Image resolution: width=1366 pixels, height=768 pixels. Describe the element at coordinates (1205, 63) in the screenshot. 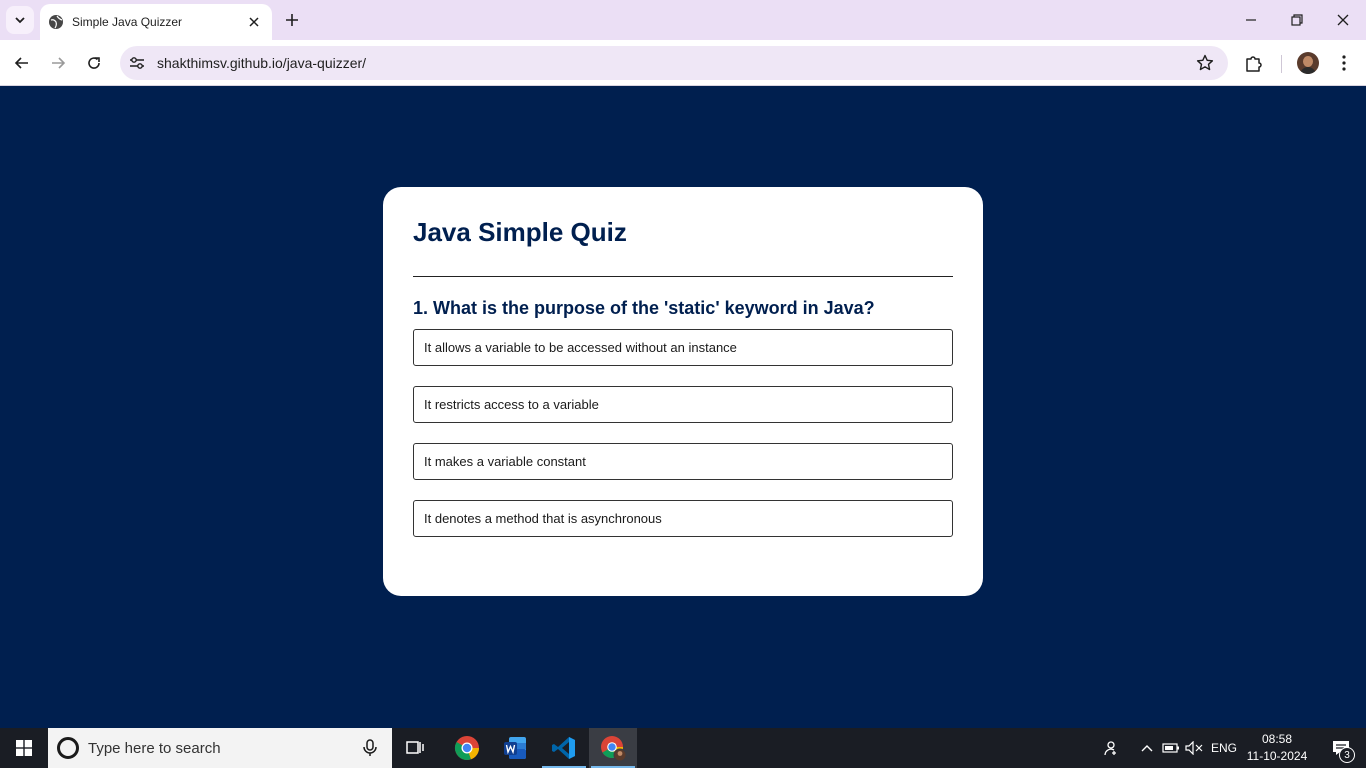

I see `bookmark-star-icon` at that location.